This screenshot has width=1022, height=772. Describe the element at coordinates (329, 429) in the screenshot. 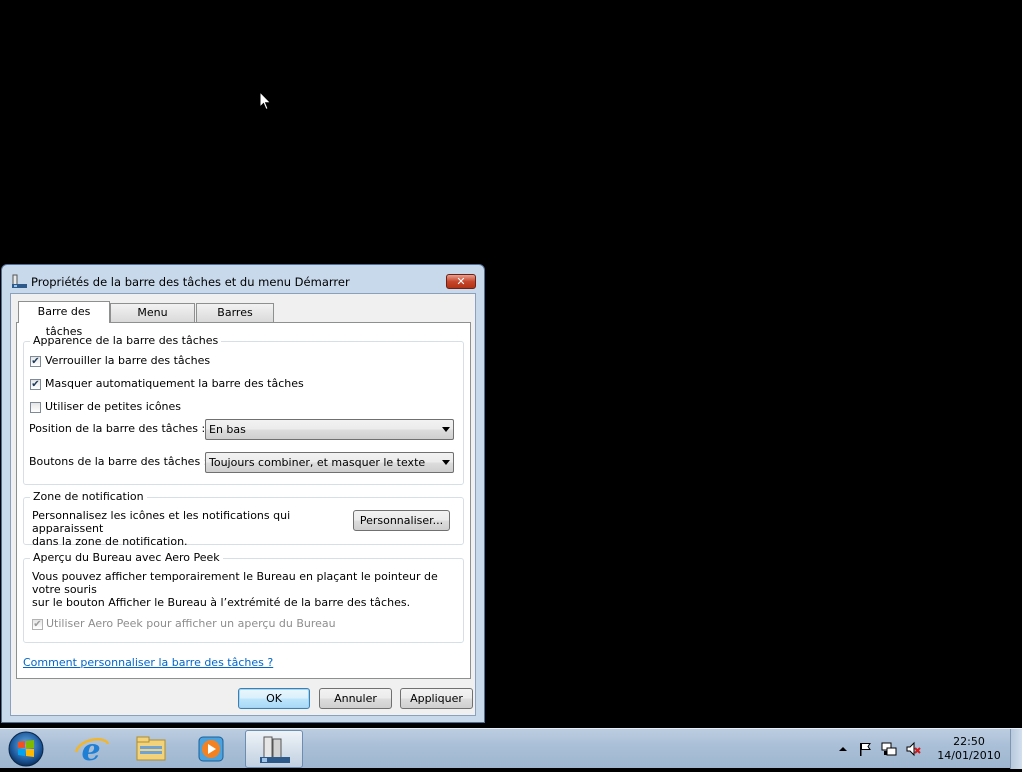

I see `taskbar-position-select: En bas` at that location.